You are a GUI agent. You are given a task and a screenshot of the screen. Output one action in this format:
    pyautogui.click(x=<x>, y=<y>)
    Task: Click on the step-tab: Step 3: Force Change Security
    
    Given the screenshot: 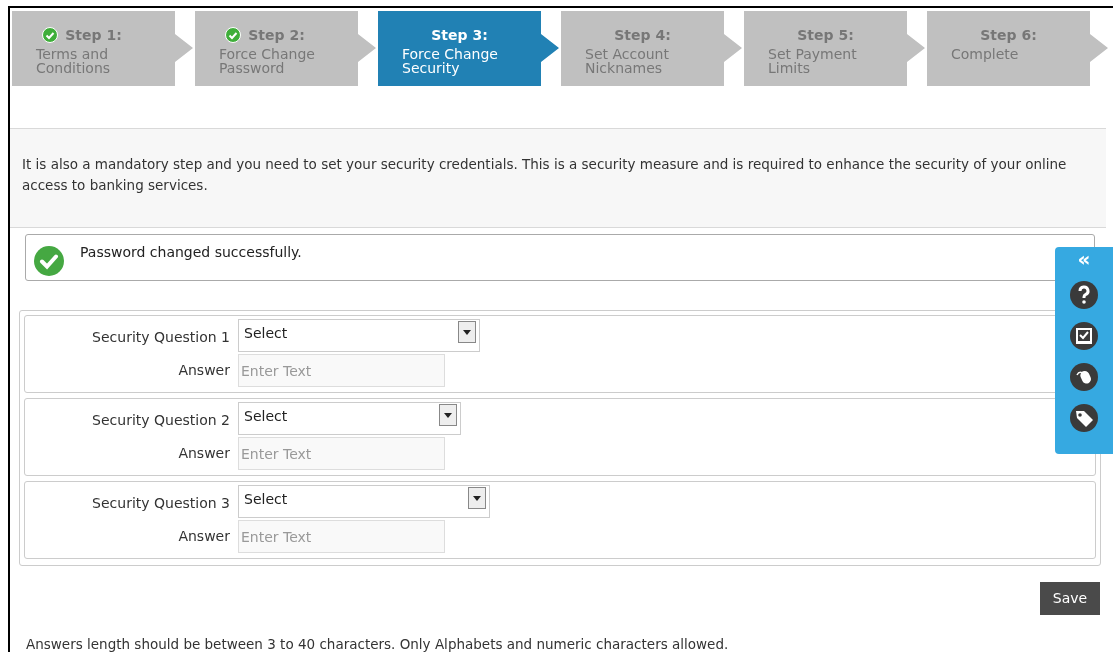 What is the action you would take?
    pyautogui.click(x=468, y=48)
    